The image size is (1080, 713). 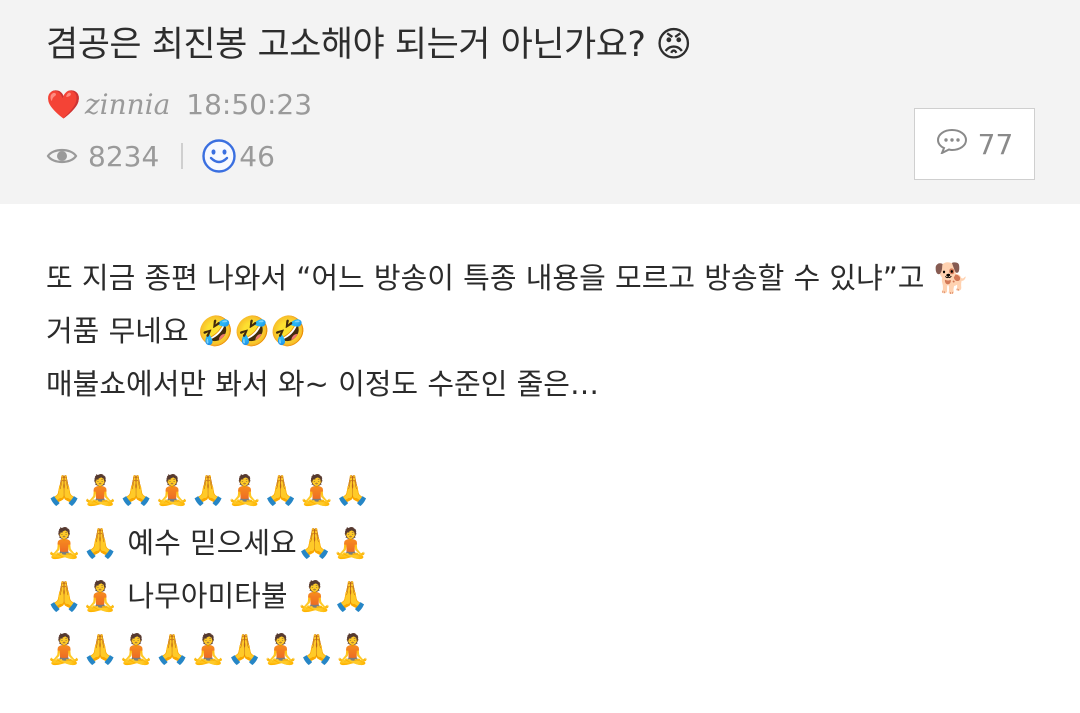 What do you see at coordinates (176, 331) in the screenshot?
I see `body-line: 거품 무네요 🤣🤣🤣` at bounding box center [176, 331].